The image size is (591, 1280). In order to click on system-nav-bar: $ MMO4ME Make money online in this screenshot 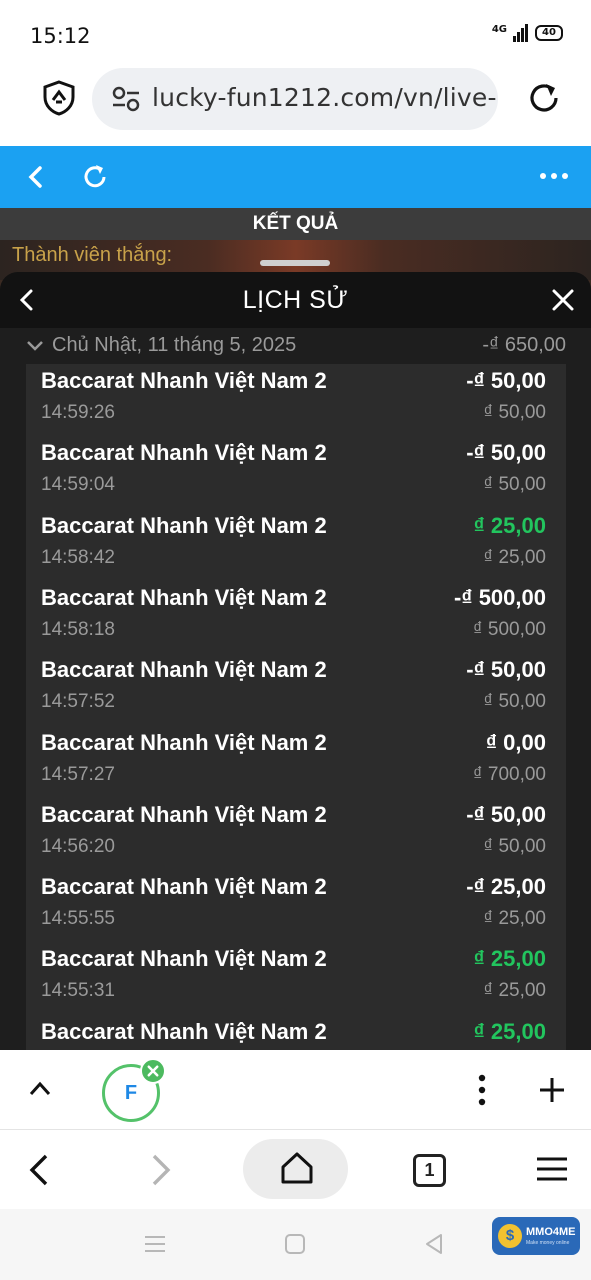, I will do `click(295, 1244)`.